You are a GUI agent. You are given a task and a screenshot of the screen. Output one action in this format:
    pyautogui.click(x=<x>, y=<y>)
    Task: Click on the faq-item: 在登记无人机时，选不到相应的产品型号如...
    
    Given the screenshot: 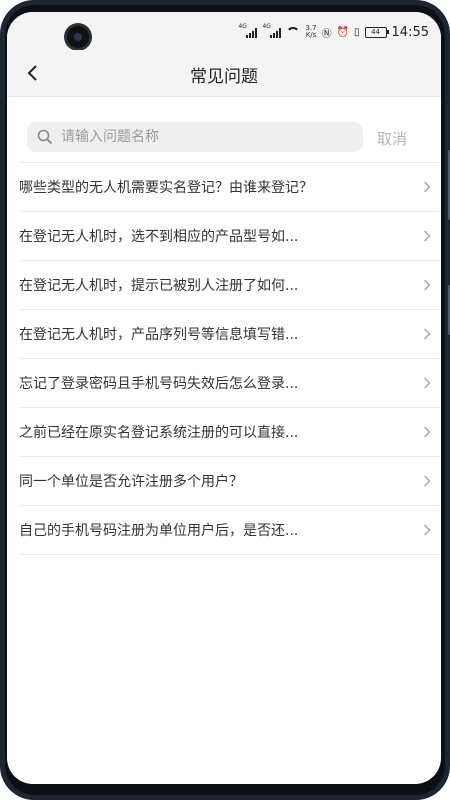 What is the action you would take?
    pyautogui.click(x=229, y=235)
    